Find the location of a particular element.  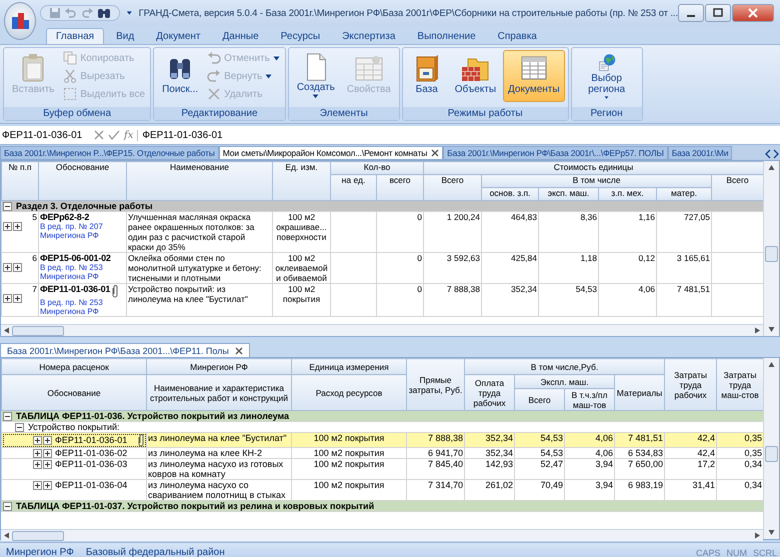

column-header: Минрегион РФ is located at coordinates (219, 366).